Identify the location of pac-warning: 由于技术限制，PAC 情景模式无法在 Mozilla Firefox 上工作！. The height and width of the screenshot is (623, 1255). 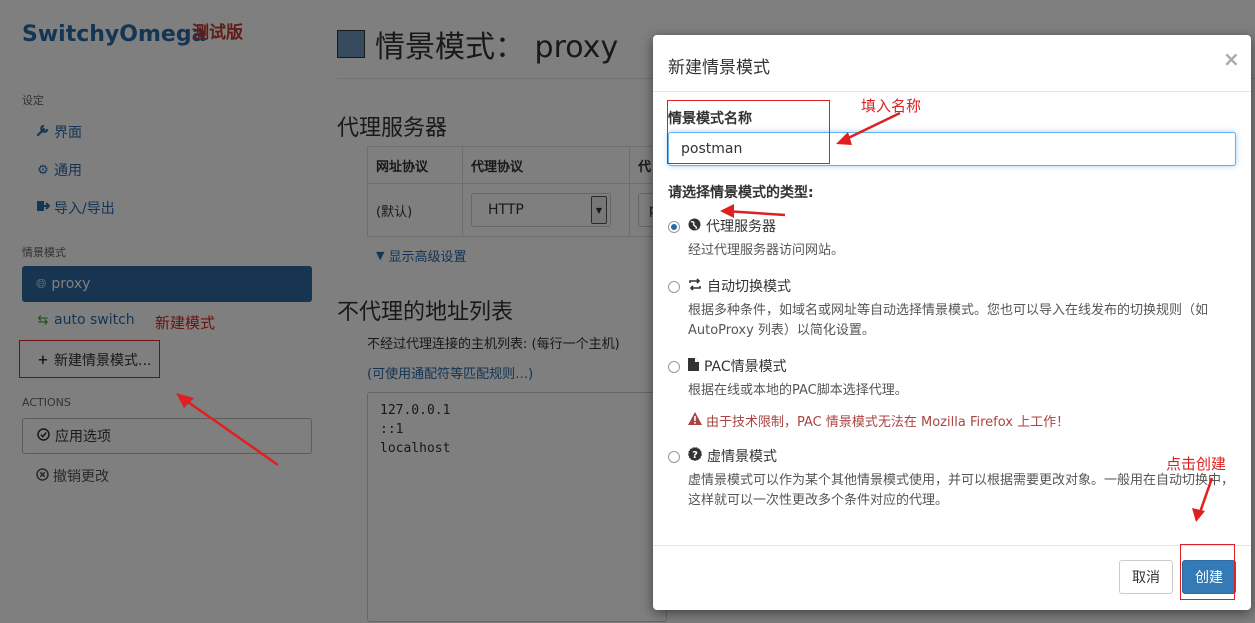
(878, 420).